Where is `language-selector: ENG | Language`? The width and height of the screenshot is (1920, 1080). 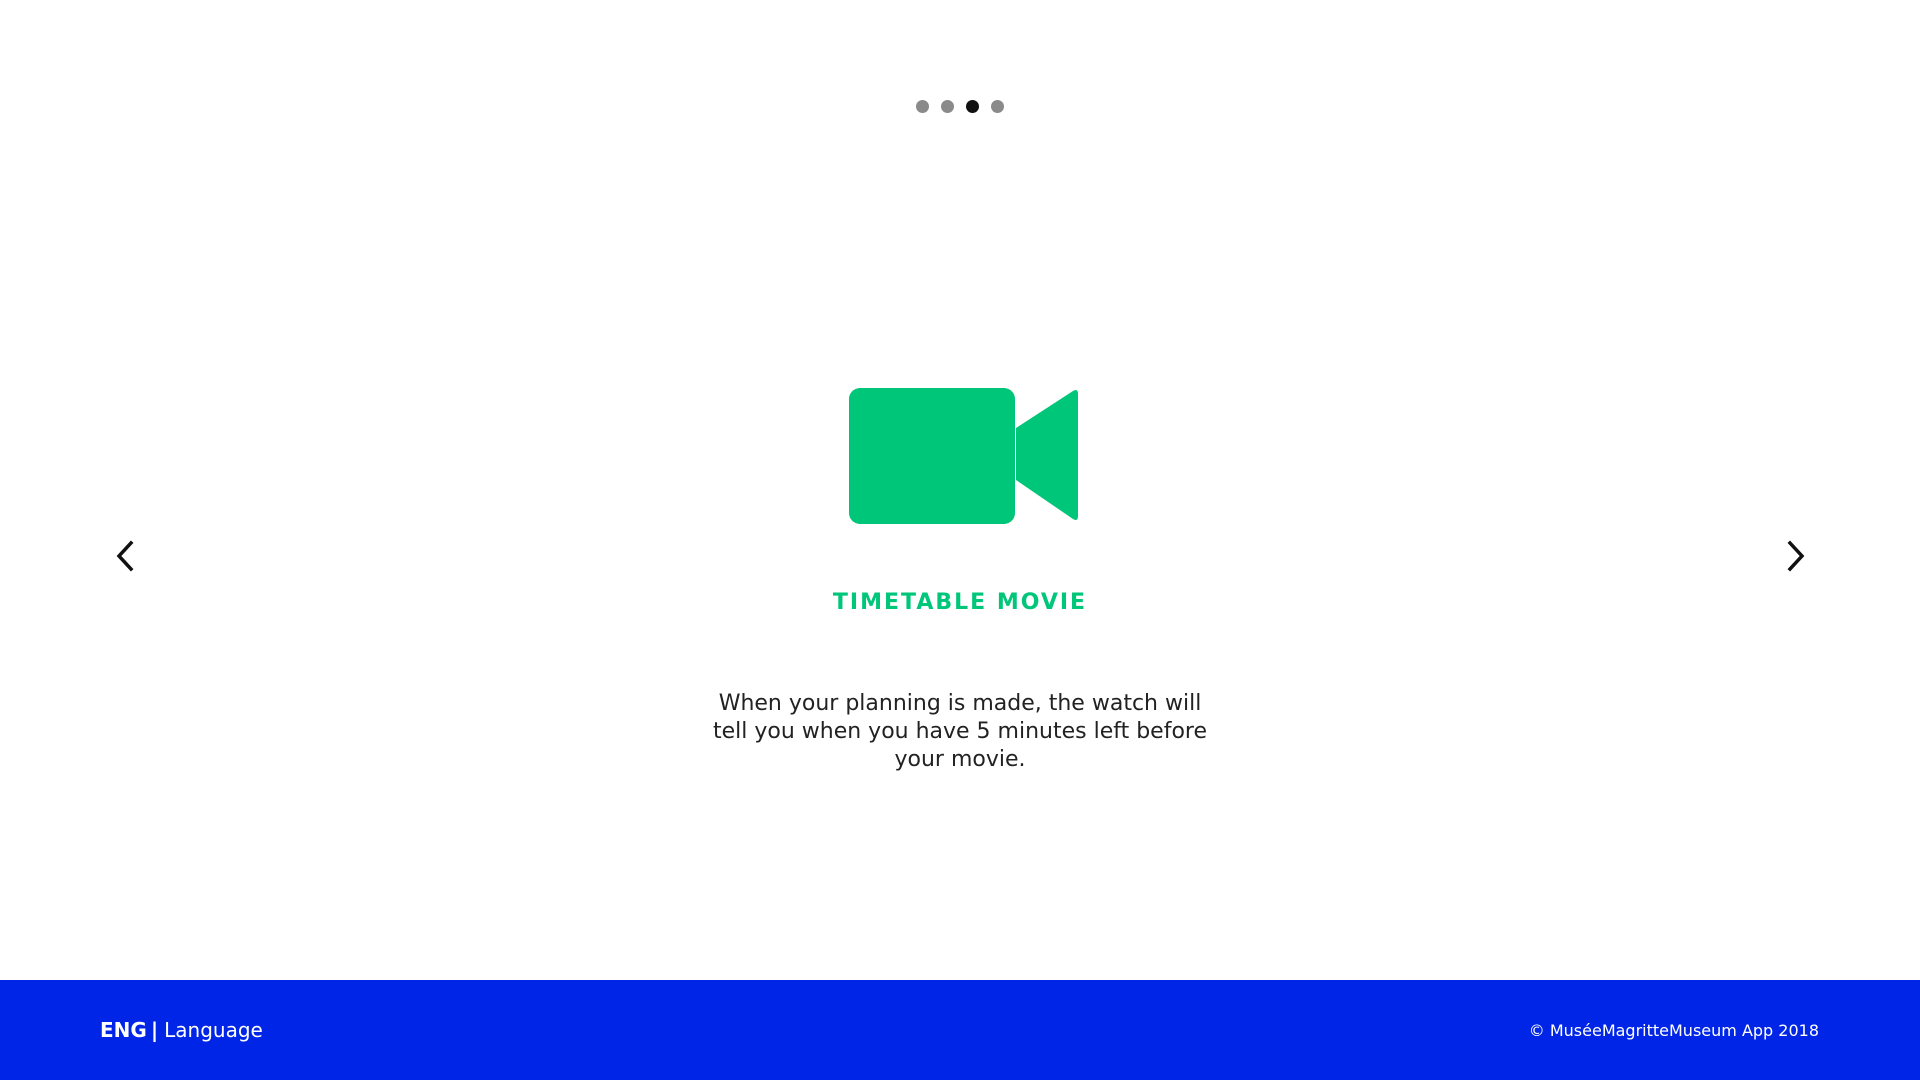 language-selector: ENG | Language is located at coordinates (181, 1030).